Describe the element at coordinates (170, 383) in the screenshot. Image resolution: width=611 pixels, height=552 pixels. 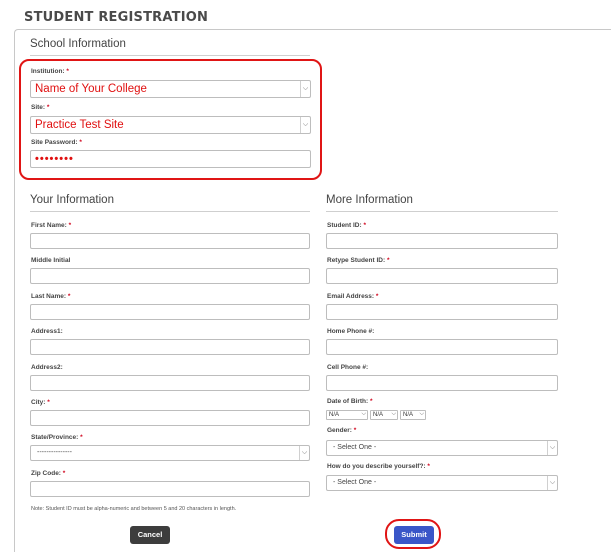
I see `address2-input` at that location.